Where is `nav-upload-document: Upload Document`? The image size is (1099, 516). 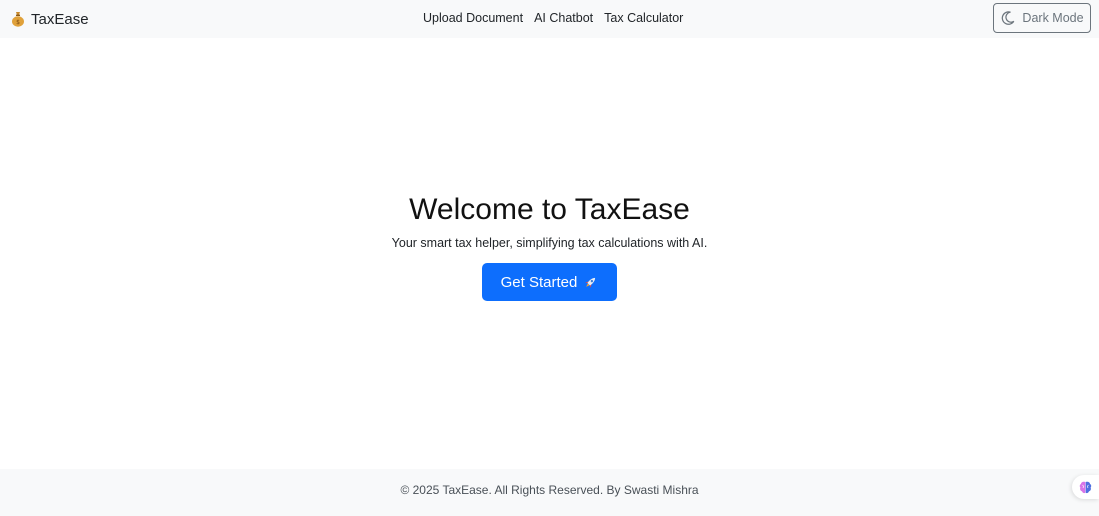
nav-upload-document: Upload Document is located at coordinates (473, 18).